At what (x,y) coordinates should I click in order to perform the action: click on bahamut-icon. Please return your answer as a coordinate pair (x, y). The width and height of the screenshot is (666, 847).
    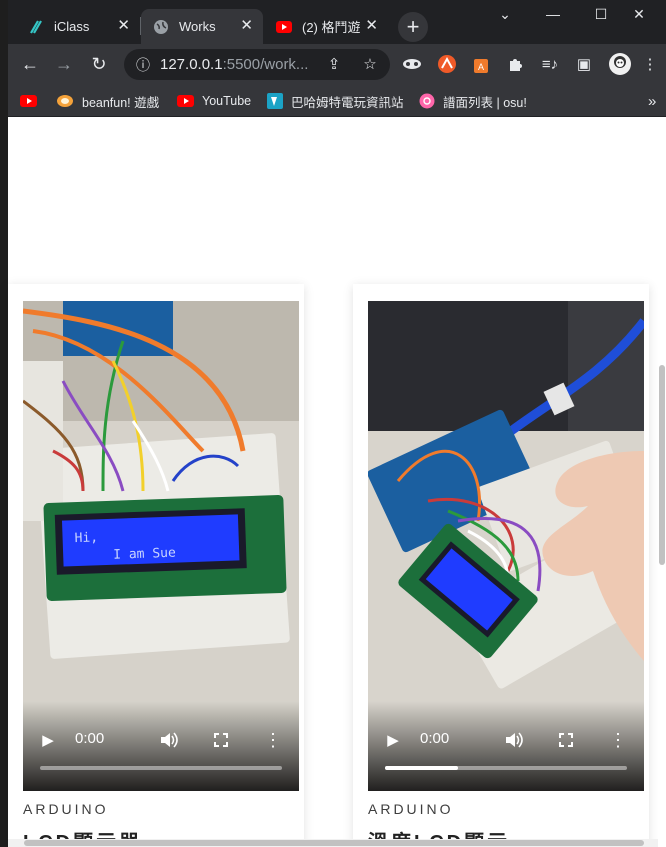
    Looking at the image, I should click on (275, 101).